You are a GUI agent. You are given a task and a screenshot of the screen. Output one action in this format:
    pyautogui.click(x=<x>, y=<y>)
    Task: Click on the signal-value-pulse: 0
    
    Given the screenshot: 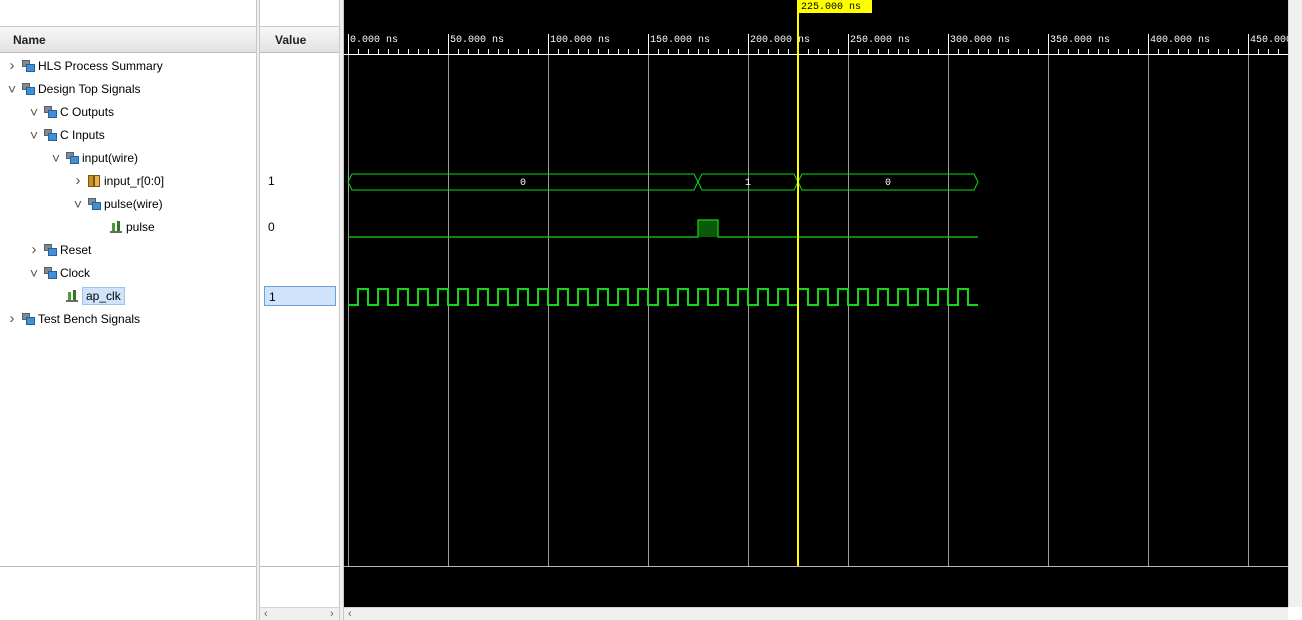 What is the action you would take?
    pyautogui.click(x=271, y=227)
    